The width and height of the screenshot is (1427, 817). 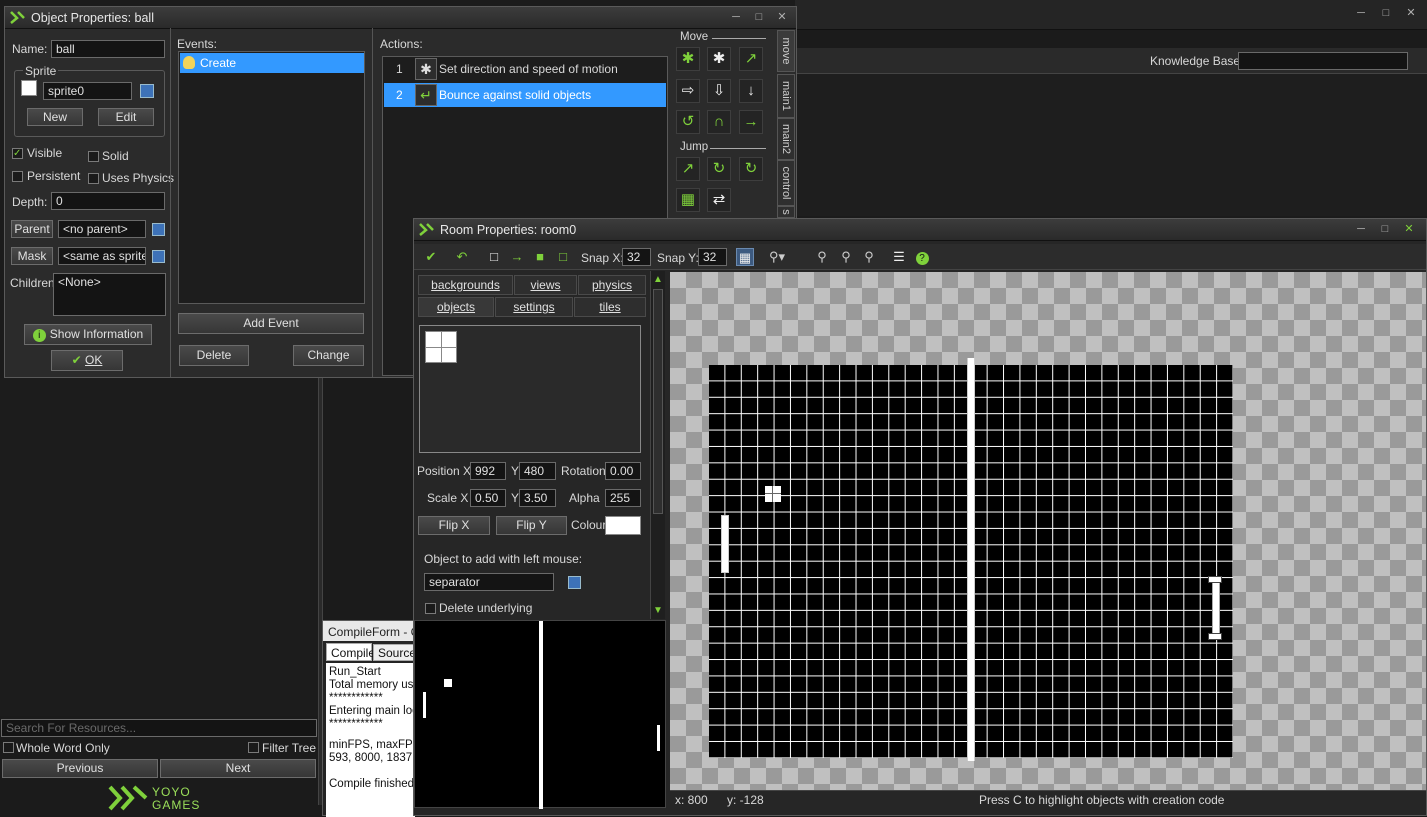 What do you see at coordinates (238, 768) in the screenshot?
I see `next-button: Next` at bounding box center [238, 768].